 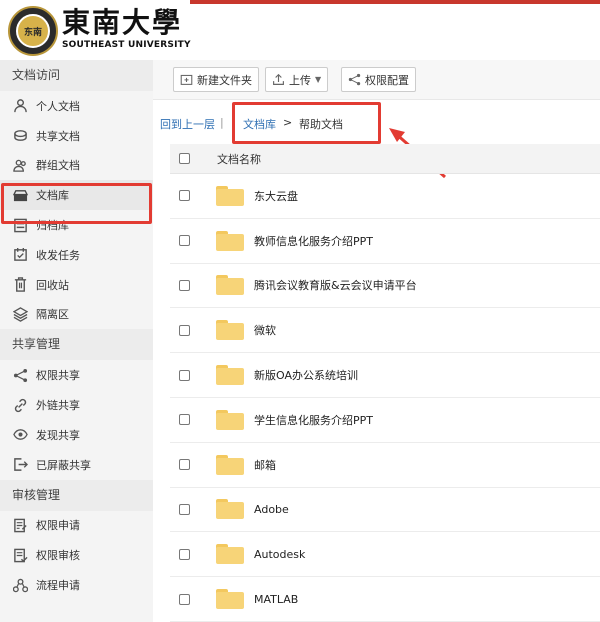 What do you see at coordinates (20, 106) in the screenshot?
I see `person-icon` at bounding box center [20, 106].